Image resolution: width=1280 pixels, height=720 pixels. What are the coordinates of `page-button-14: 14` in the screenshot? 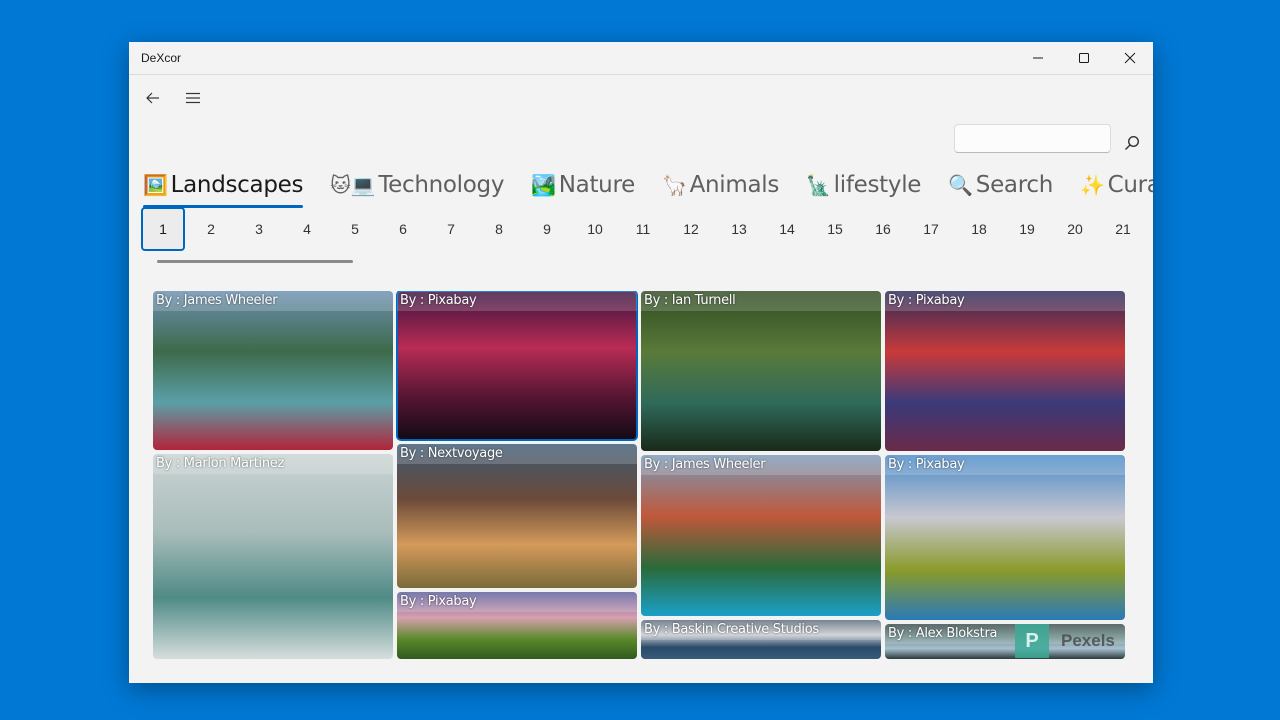 It's located at (787, 229).